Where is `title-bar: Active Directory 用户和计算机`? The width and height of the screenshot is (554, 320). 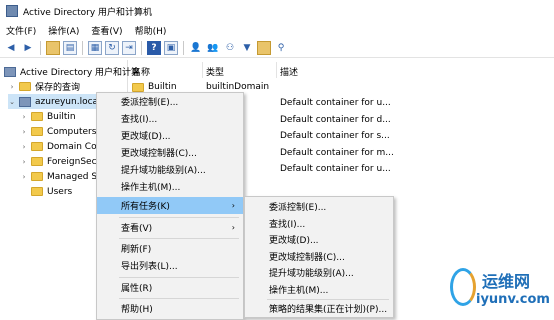 title-bar: Active Directory 用户和计算机 is located at coordinates (277, 11).